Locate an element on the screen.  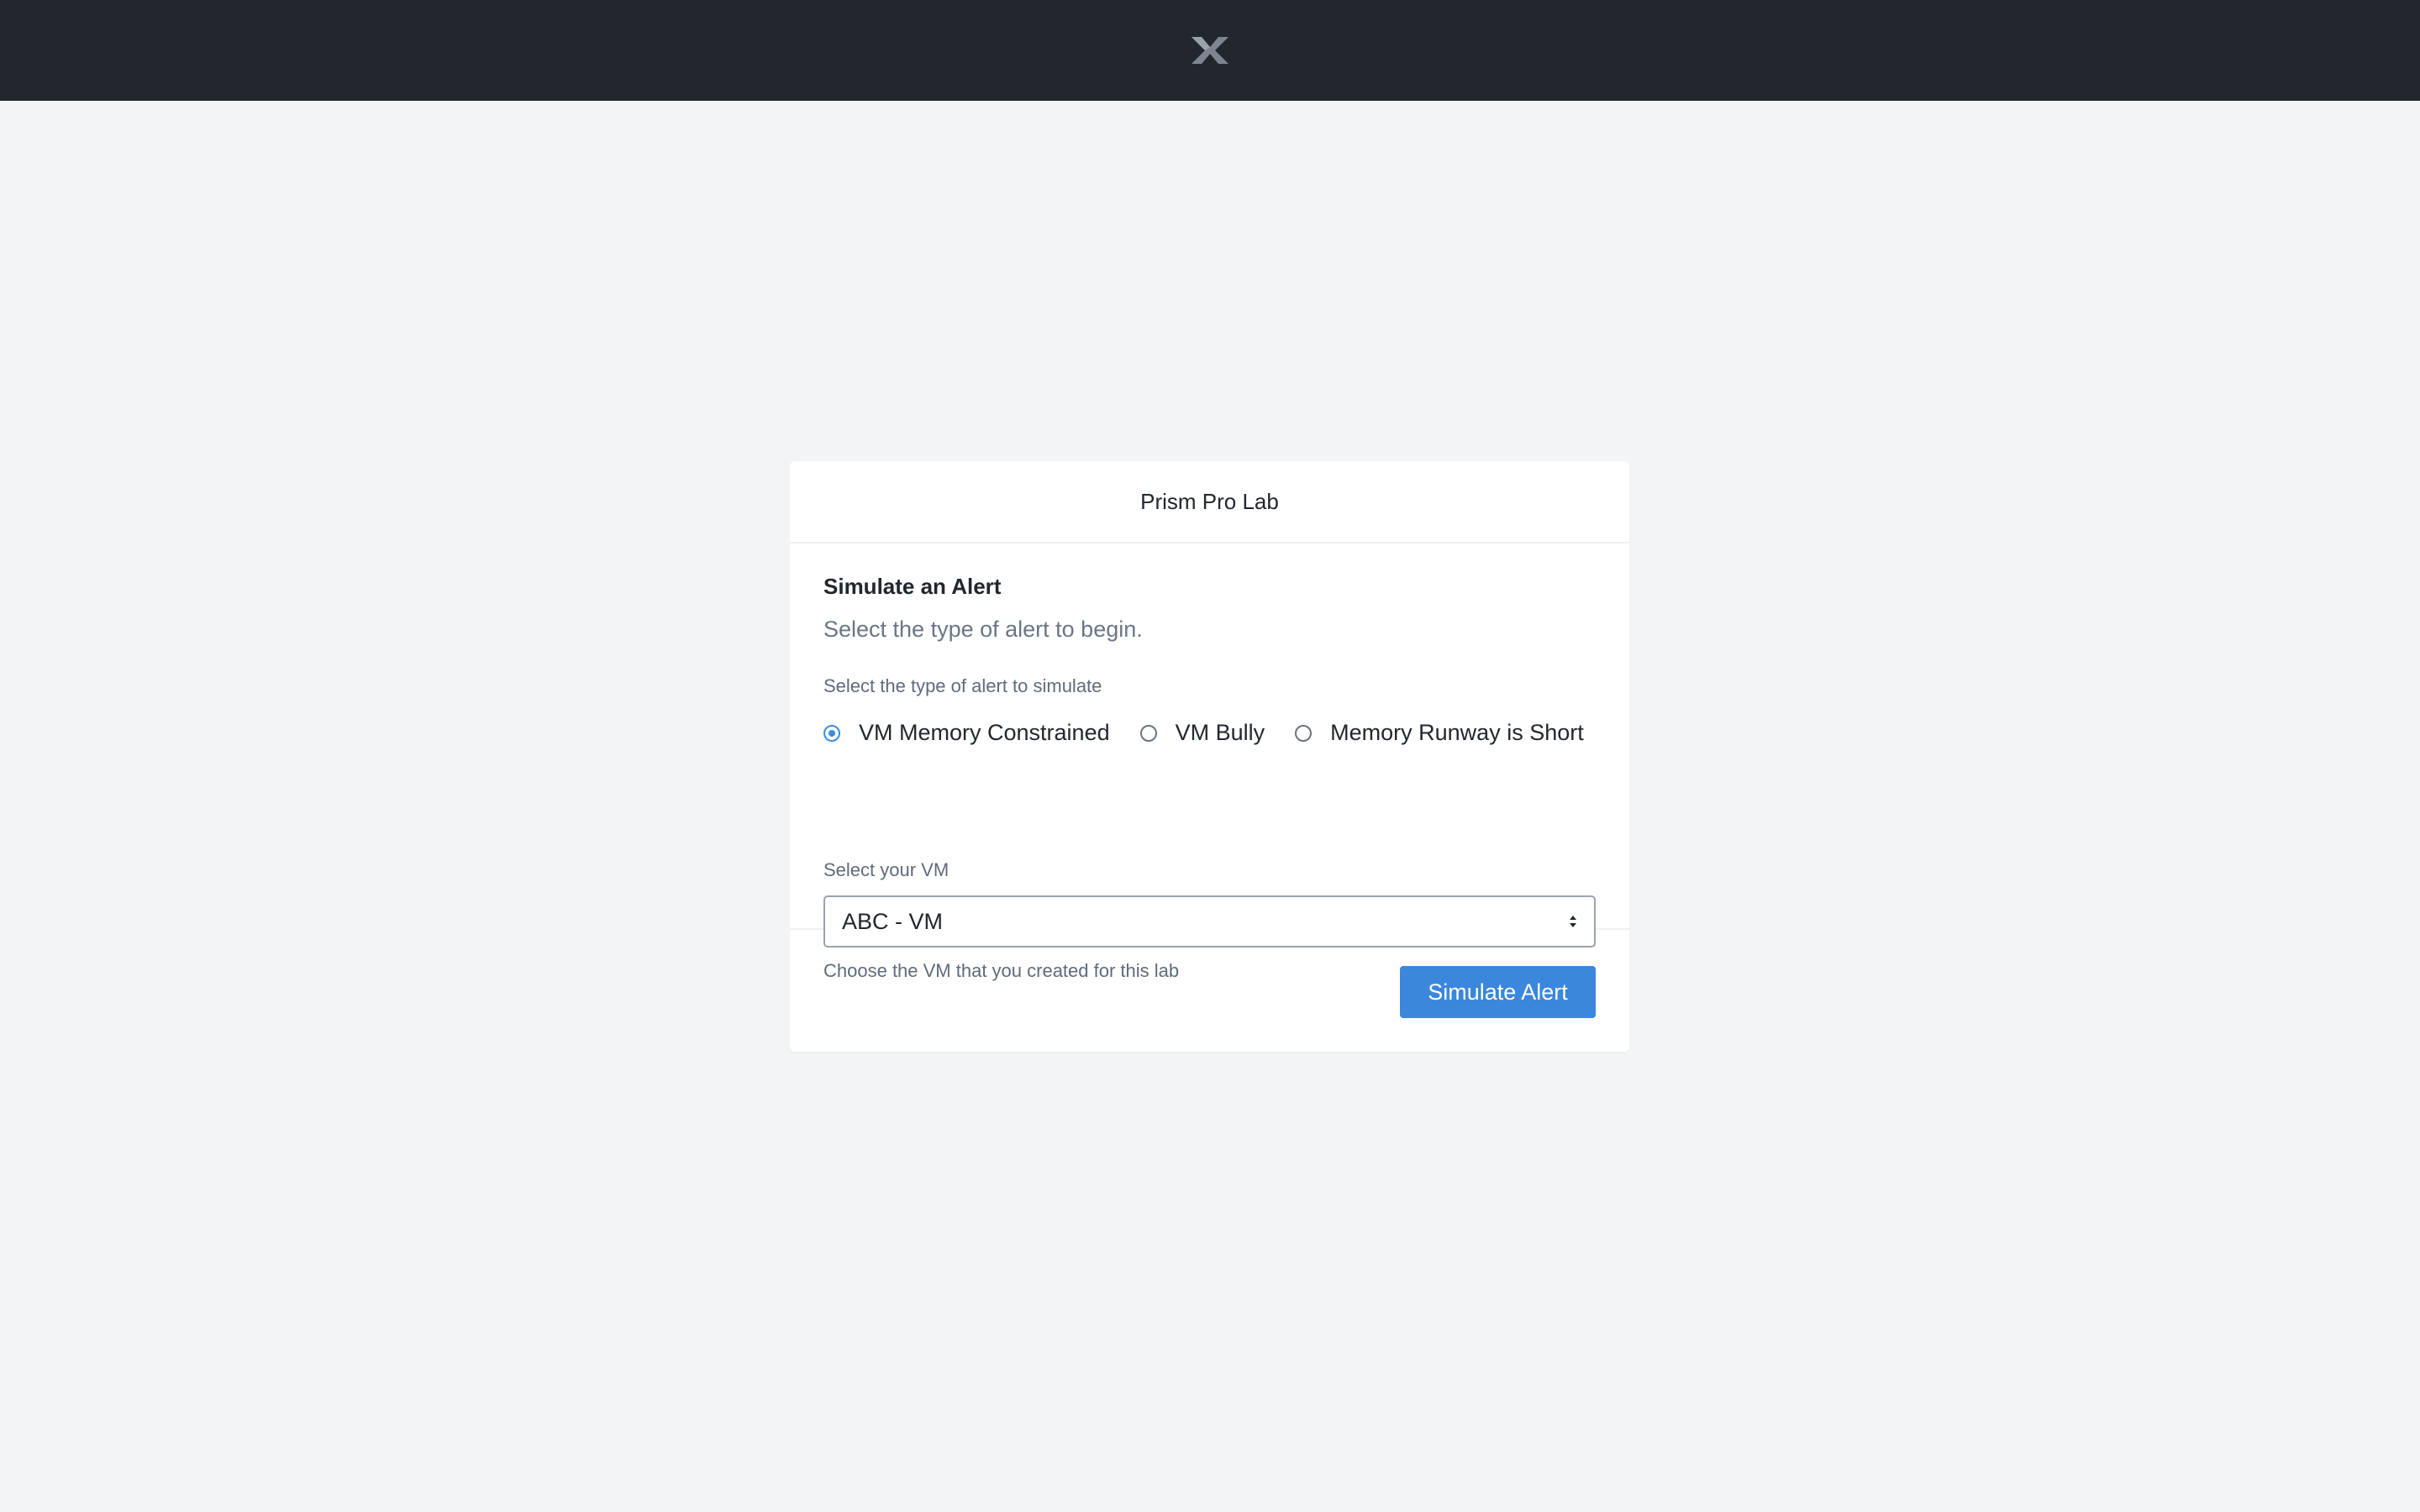
top-navigation-bar is located at coordinates (1210, 50).